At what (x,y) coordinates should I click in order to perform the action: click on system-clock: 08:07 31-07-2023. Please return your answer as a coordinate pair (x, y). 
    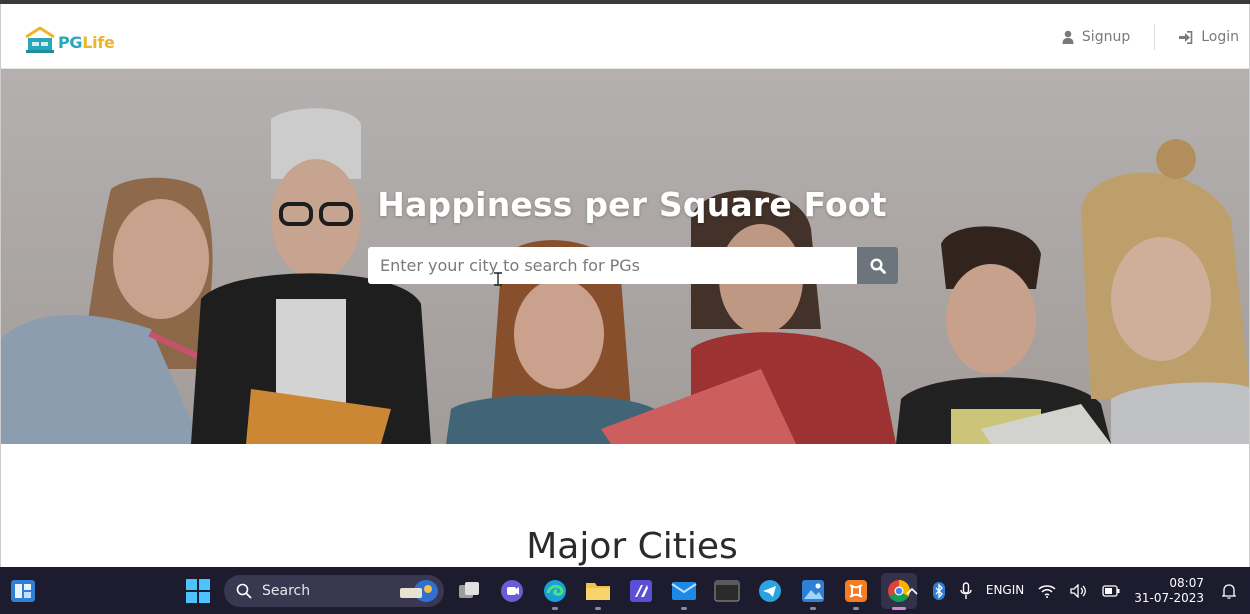
    Looking at the image, I should click on (1169, 591).